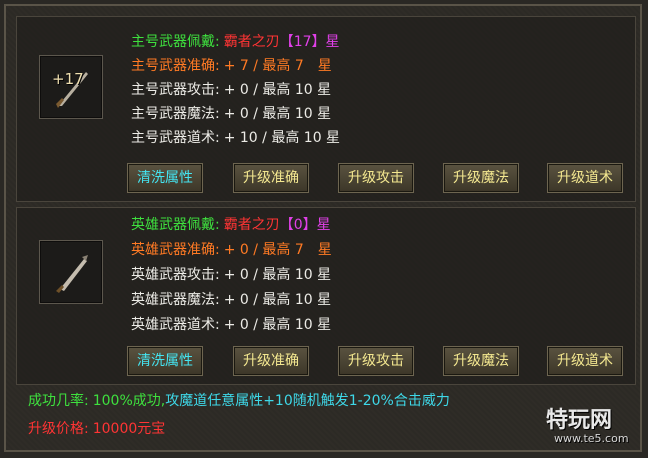 The height and width of the screenshot is (458, 648). I want to click on main-accuracy-label: 主号武器准确:, so click(175, 66).